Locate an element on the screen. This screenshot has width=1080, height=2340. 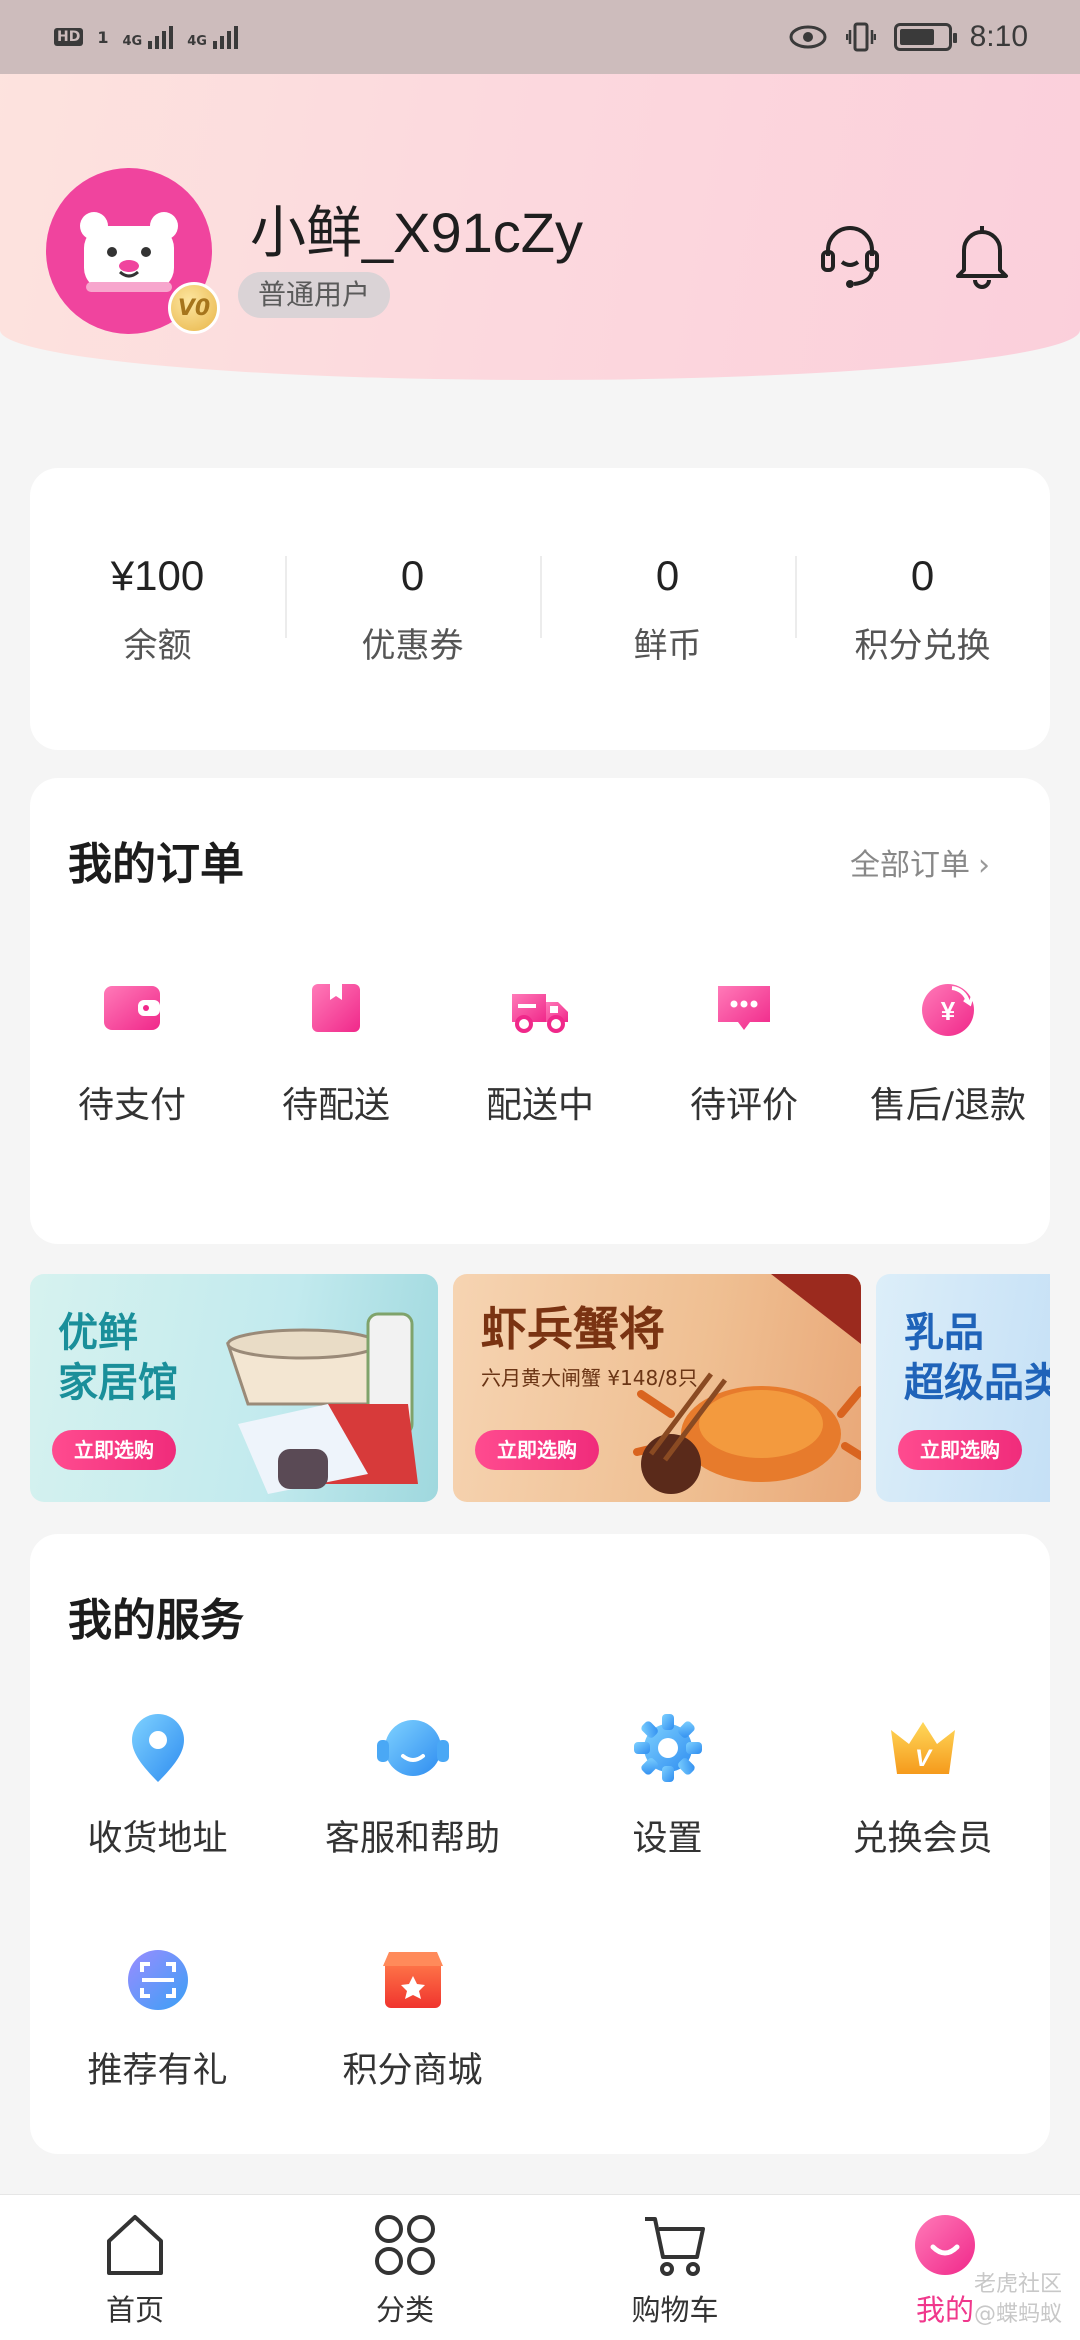
service-redeem-membership-label: 兑换会员 is located at coordinates (922, 1839).